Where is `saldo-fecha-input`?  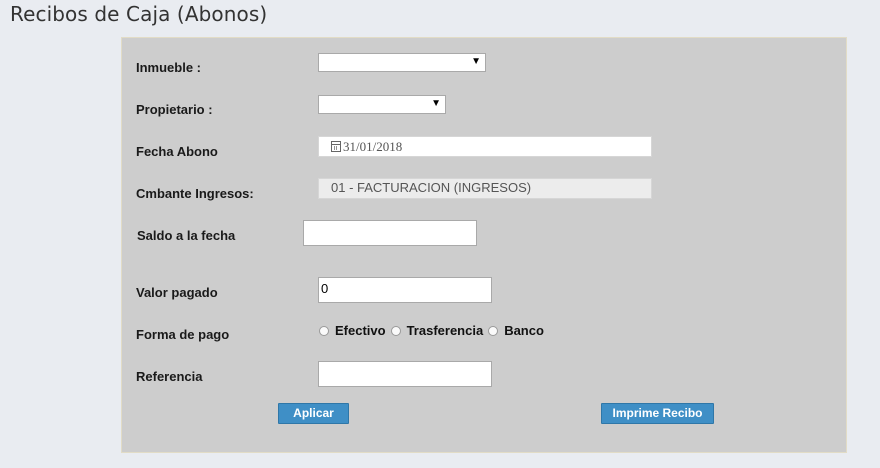 saldo-fecha-input is located at coordinates (390, 233).